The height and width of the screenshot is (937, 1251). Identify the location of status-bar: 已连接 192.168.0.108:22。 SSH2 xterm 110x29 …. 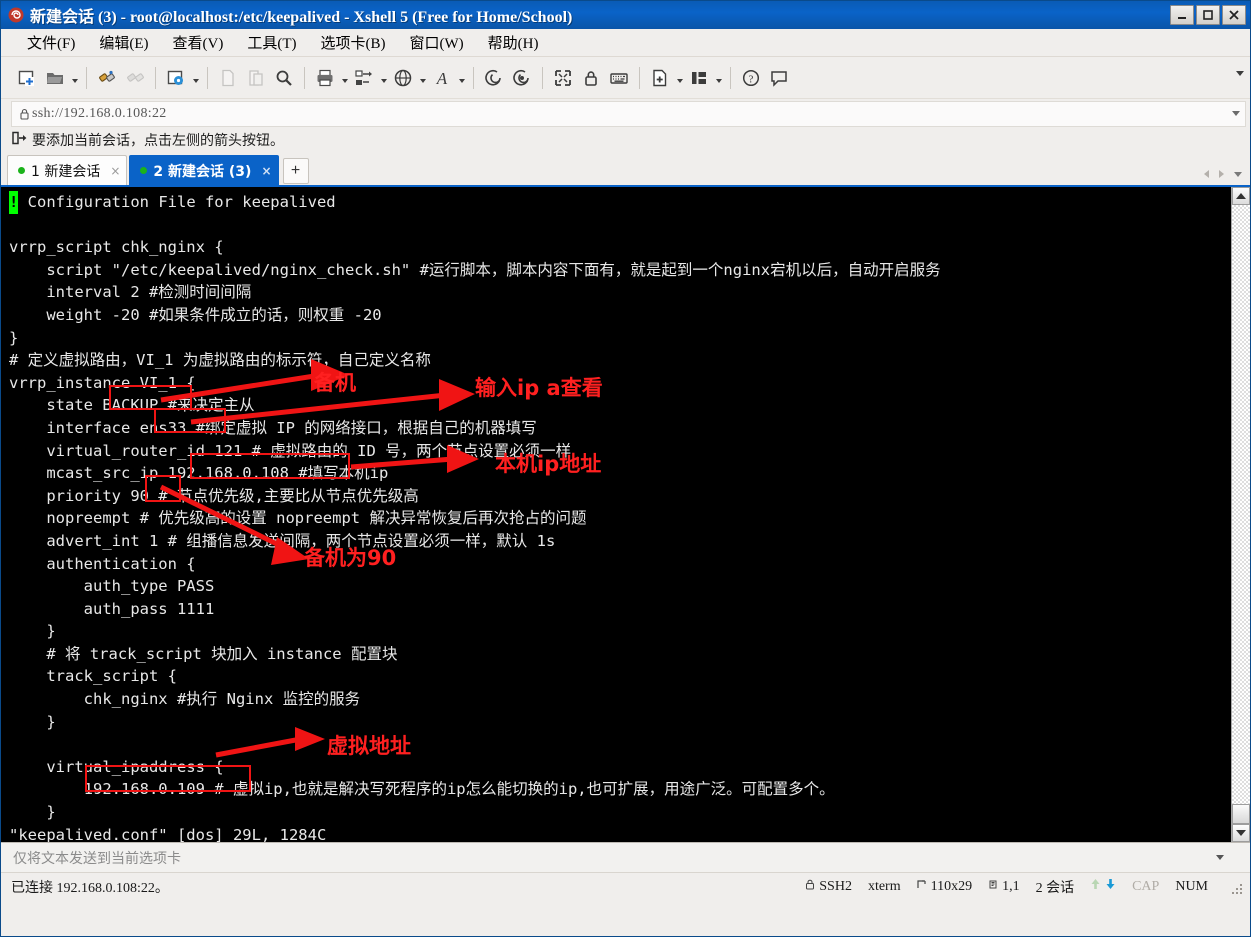
(625, 886).